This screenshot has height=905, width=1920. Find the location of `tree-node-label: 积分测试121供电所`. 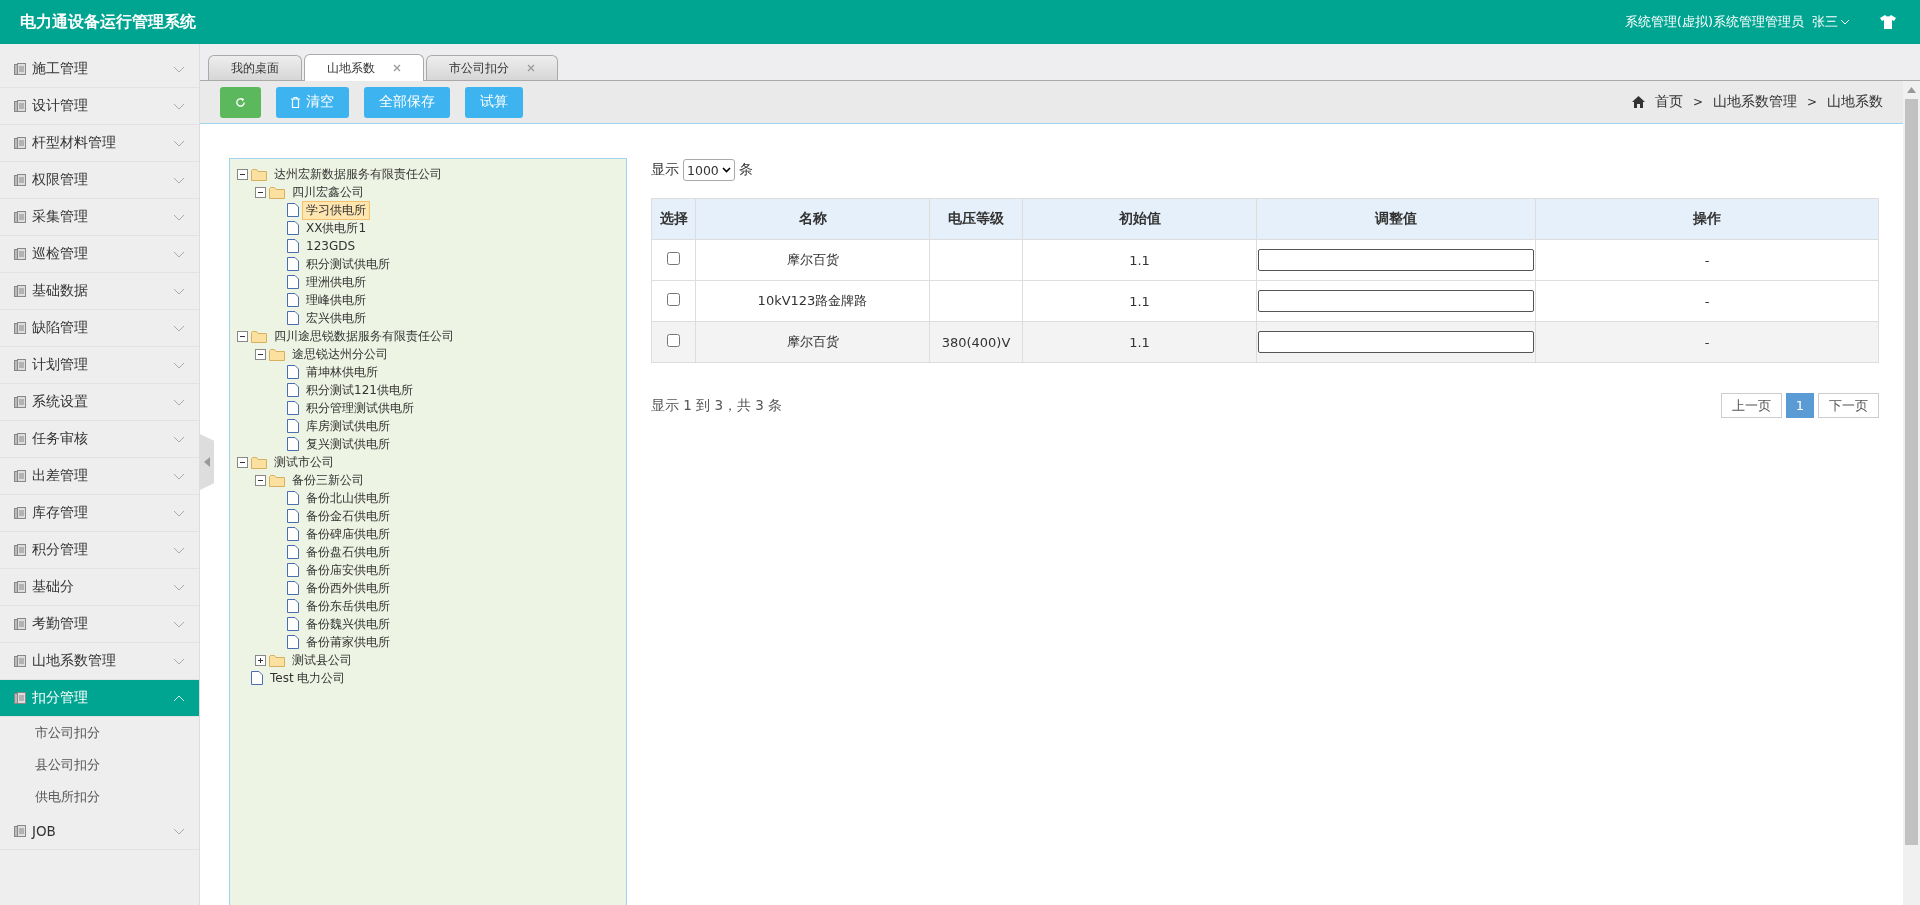

tree-node-label: 积分测试121供电所 is located at coordinates (359, 390).